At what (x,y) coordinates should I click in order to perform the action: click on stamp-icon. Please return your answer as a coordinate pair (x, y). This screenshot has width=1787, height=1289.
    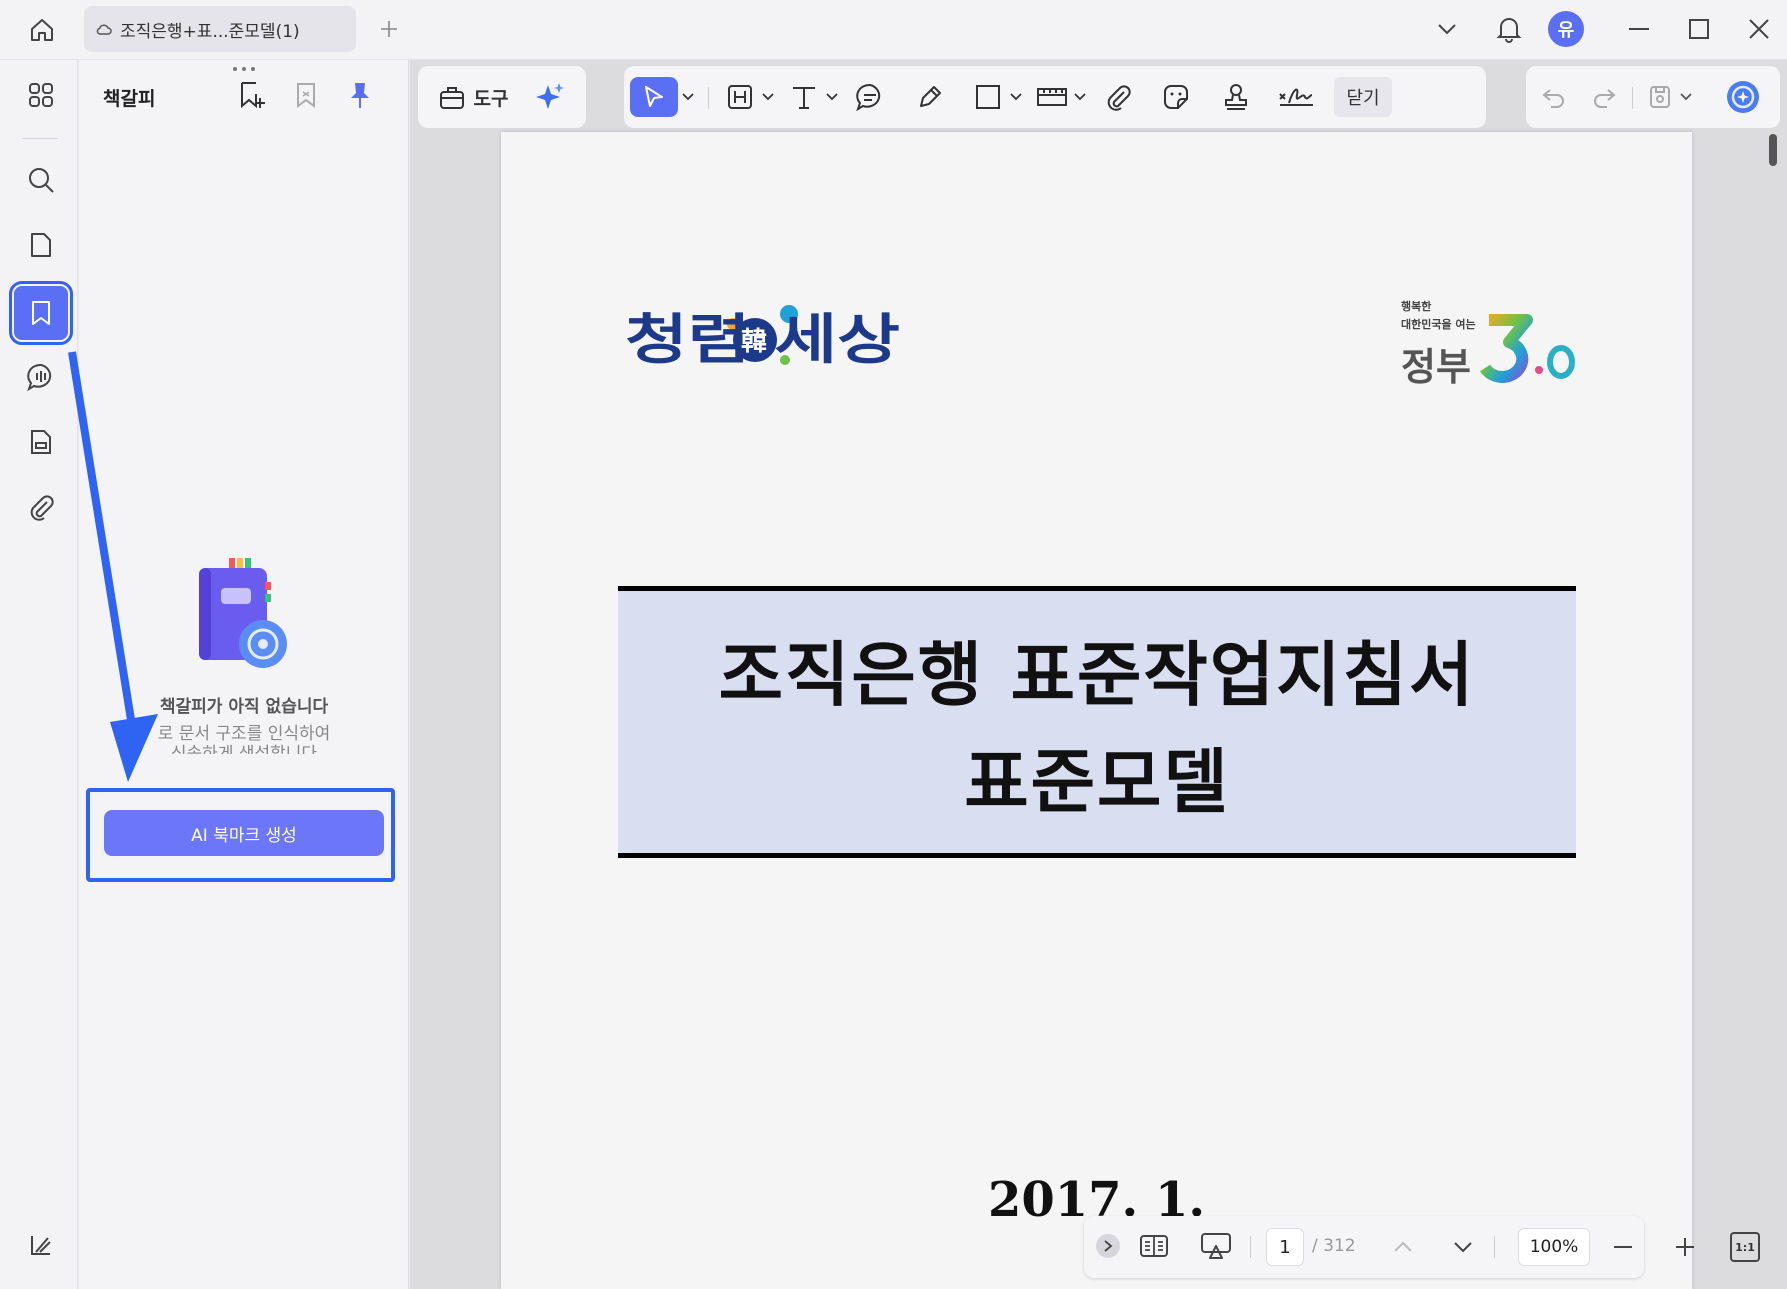
    Looking at the image, I should click on (1236, 97).